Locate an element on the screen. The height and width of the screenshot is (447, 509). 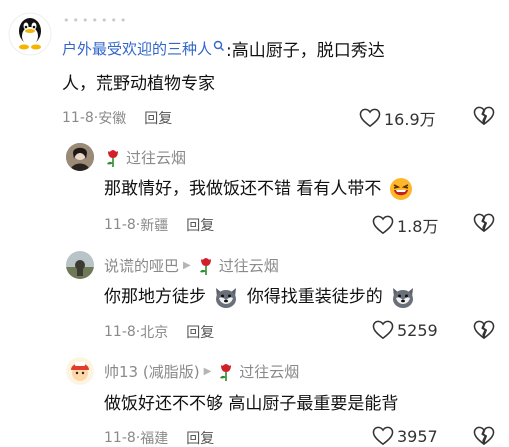
avatar-penguin is located at coordinates (30, 34).